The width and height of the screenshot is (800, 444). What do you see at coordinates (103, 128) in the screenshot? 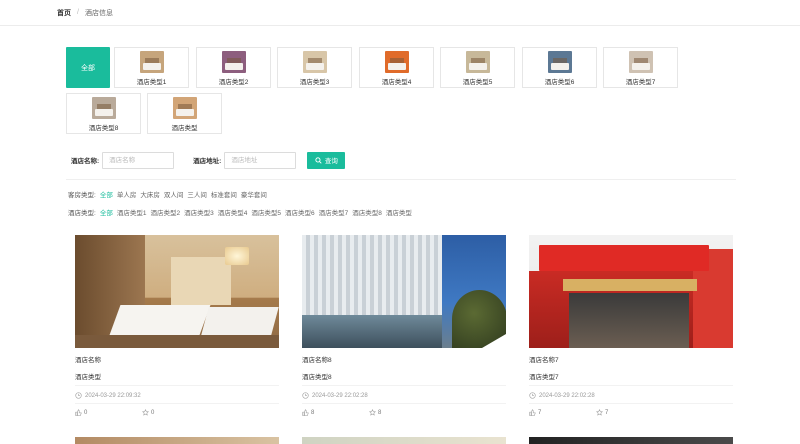
I see `category-label: 酒店类型8` at bounding box center [103, 128].